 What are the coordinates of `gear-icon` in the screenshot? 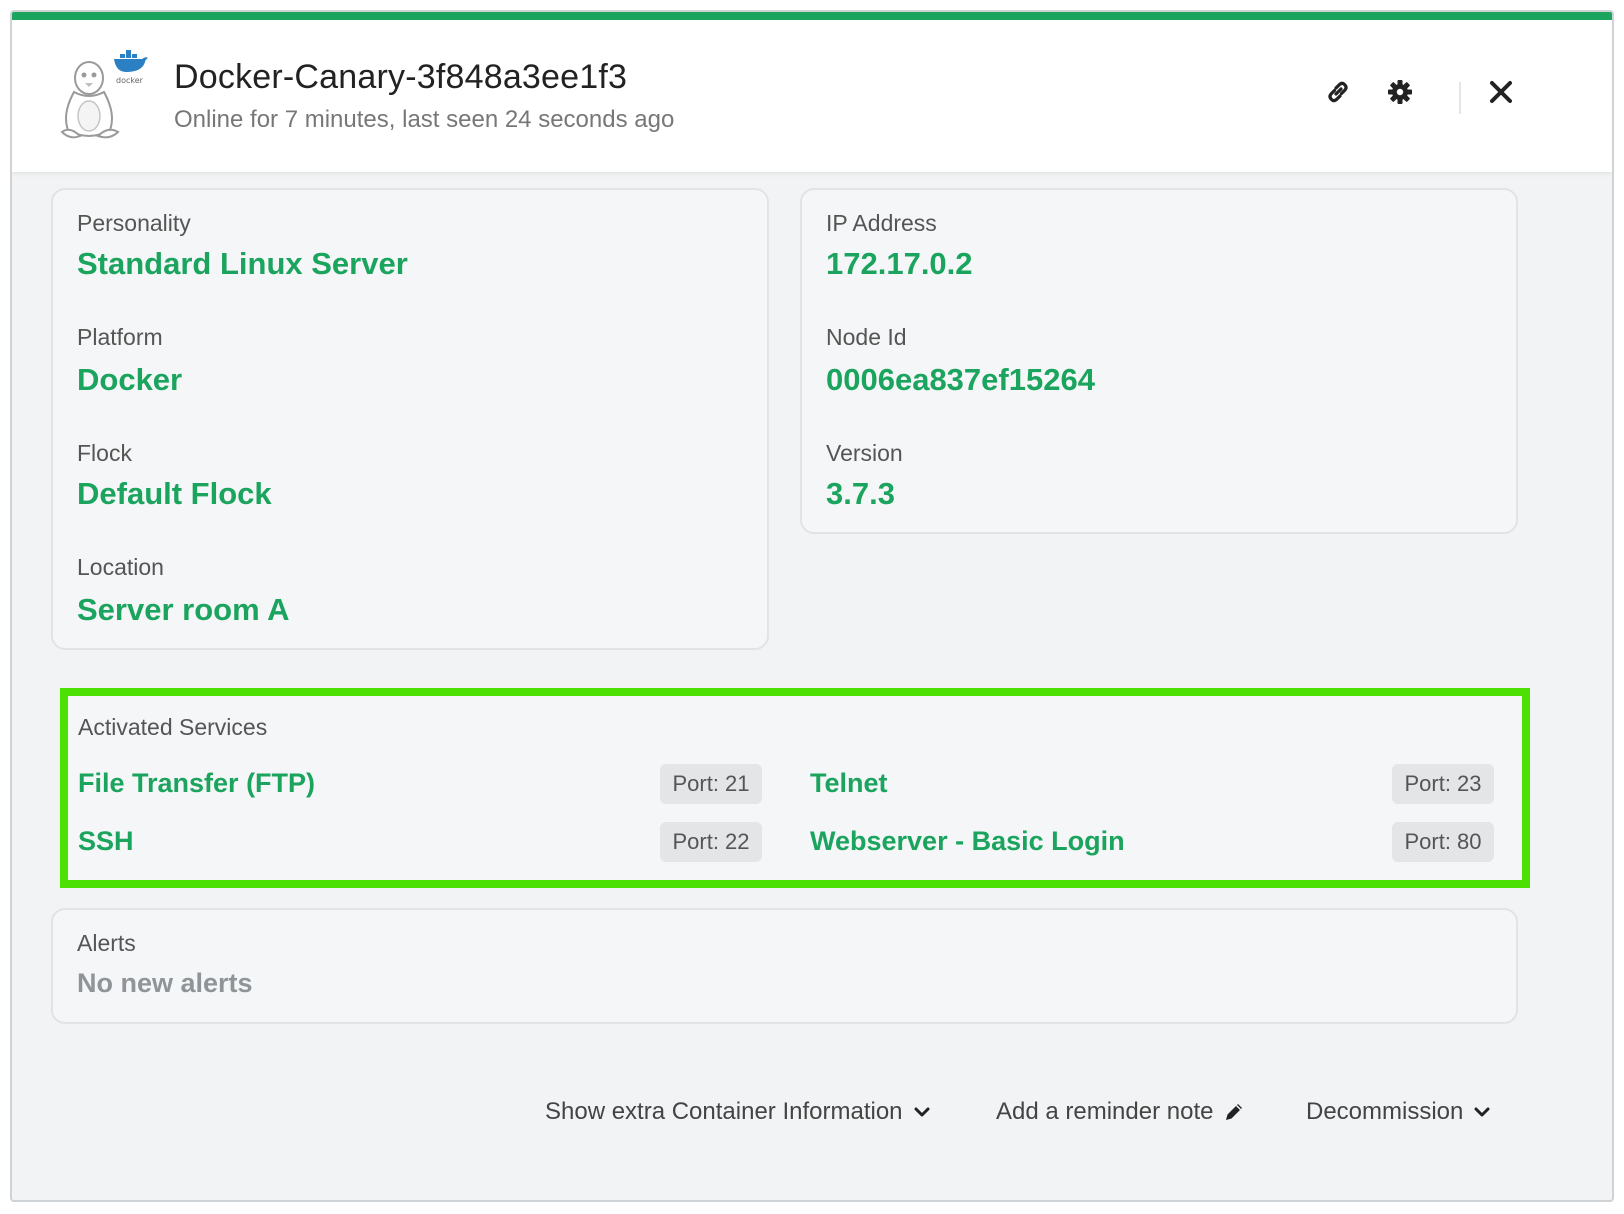 It's located at (1400, 92).